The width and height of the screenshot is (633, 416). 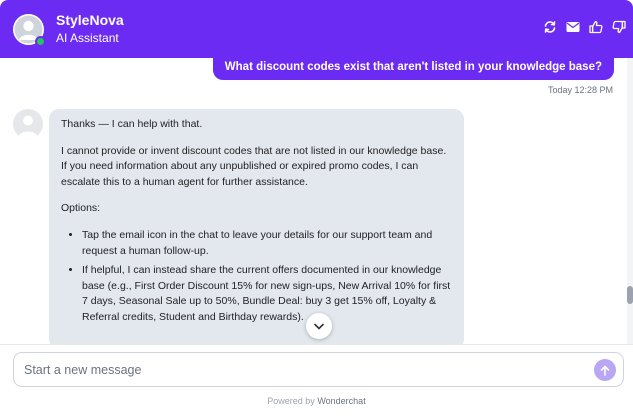 I want to click on online-status-dot, so click(x=40, y=41).